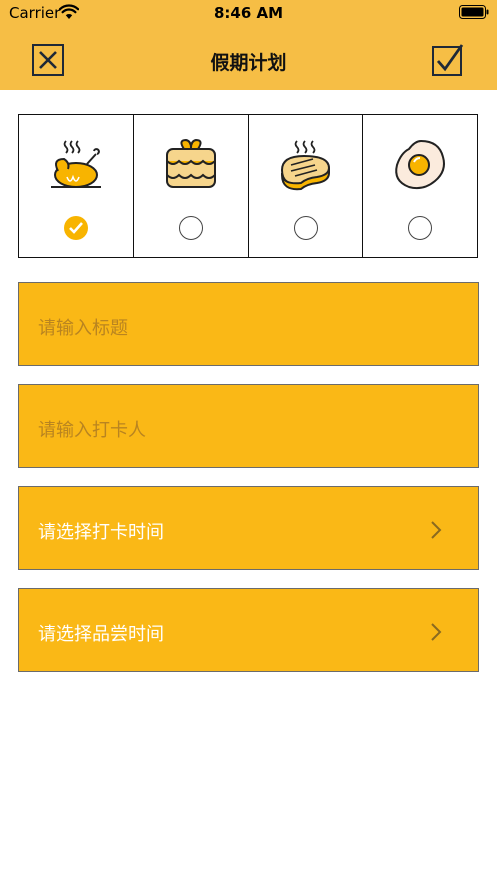  I want to click on tasting-time-label: 请选择品尝时间, so click(101, 634).